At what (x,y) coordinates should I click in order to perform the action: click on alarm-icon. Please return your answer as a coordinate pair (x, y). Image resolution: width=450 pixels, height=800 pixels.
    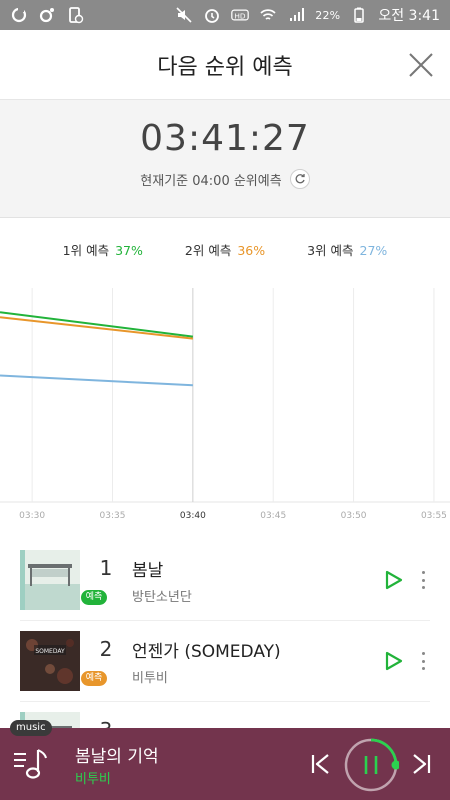
    Looking at the image, I should click on (212, 15).